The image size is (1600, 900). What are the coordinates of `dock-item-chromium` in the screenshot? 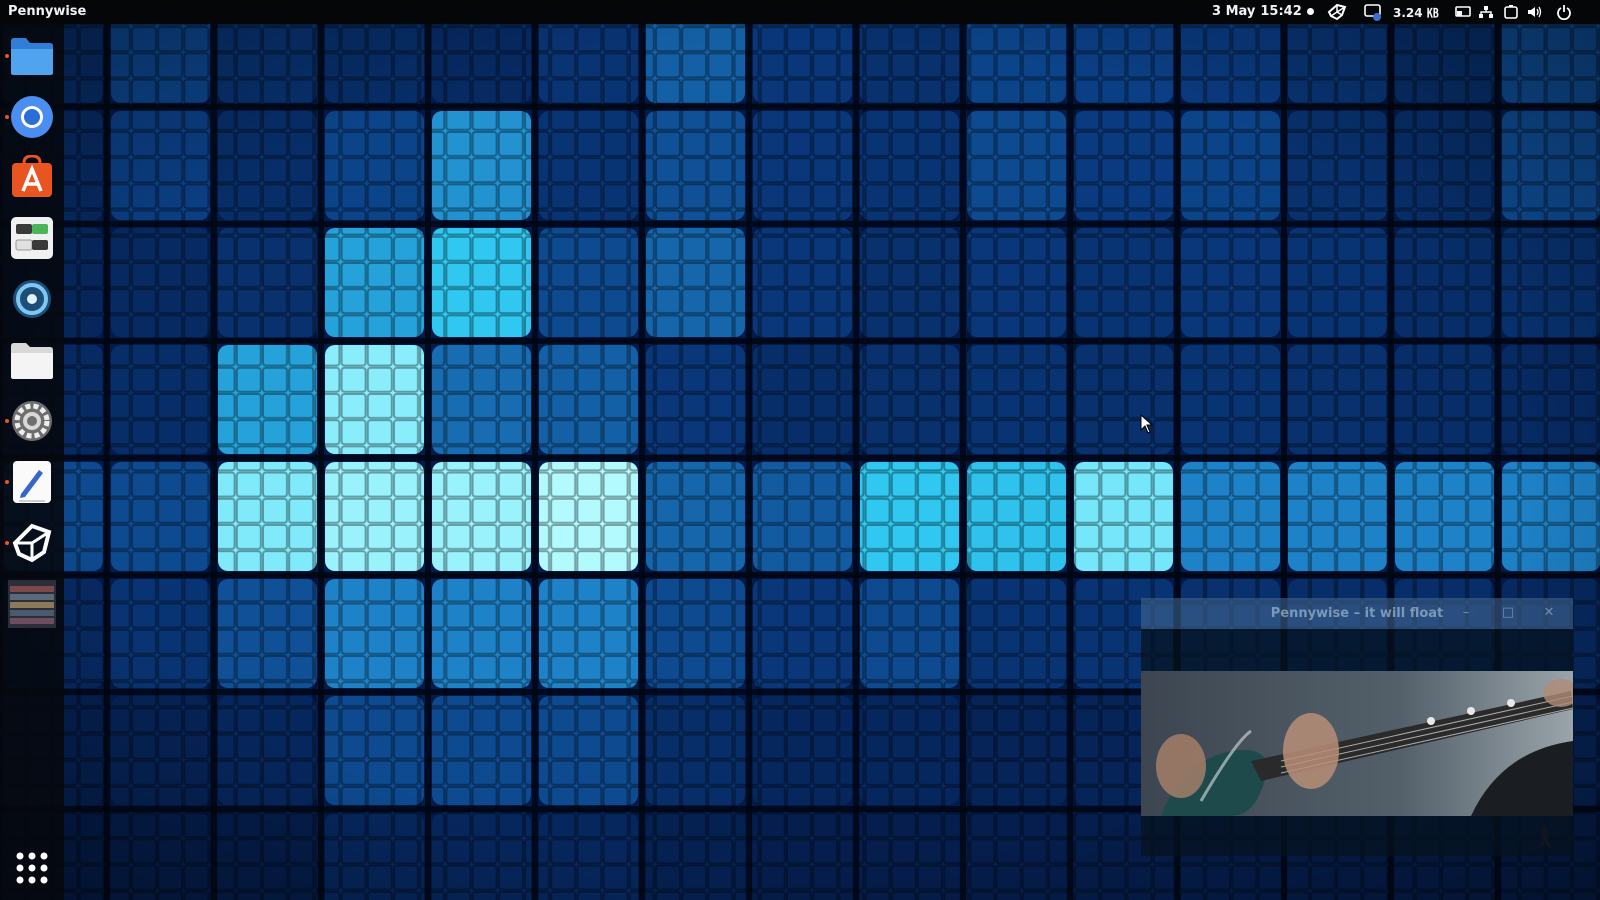 It's located at (30, 117).